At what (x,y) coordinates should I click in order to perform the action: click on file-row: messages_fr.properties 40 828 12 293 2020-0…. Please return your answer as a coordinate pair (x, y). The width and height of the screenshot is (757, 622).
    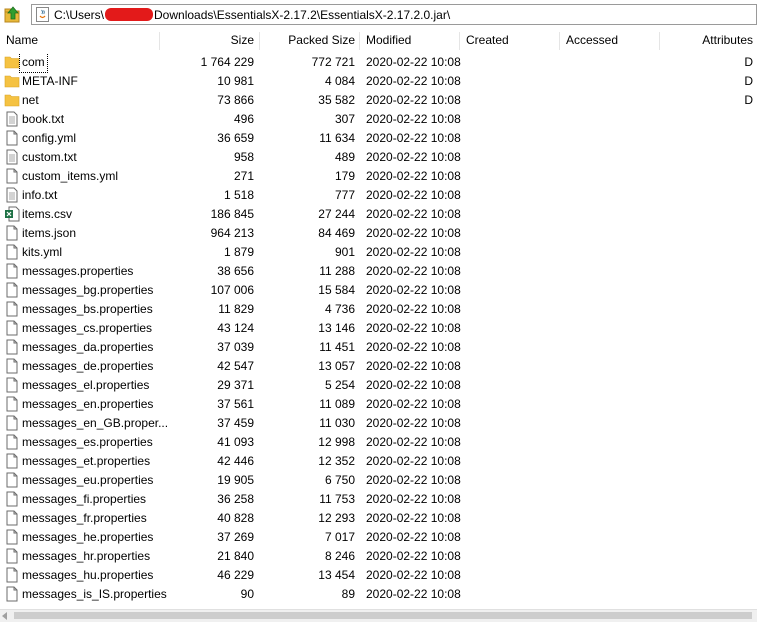
    Looking at the image, I should click on (378, 518).